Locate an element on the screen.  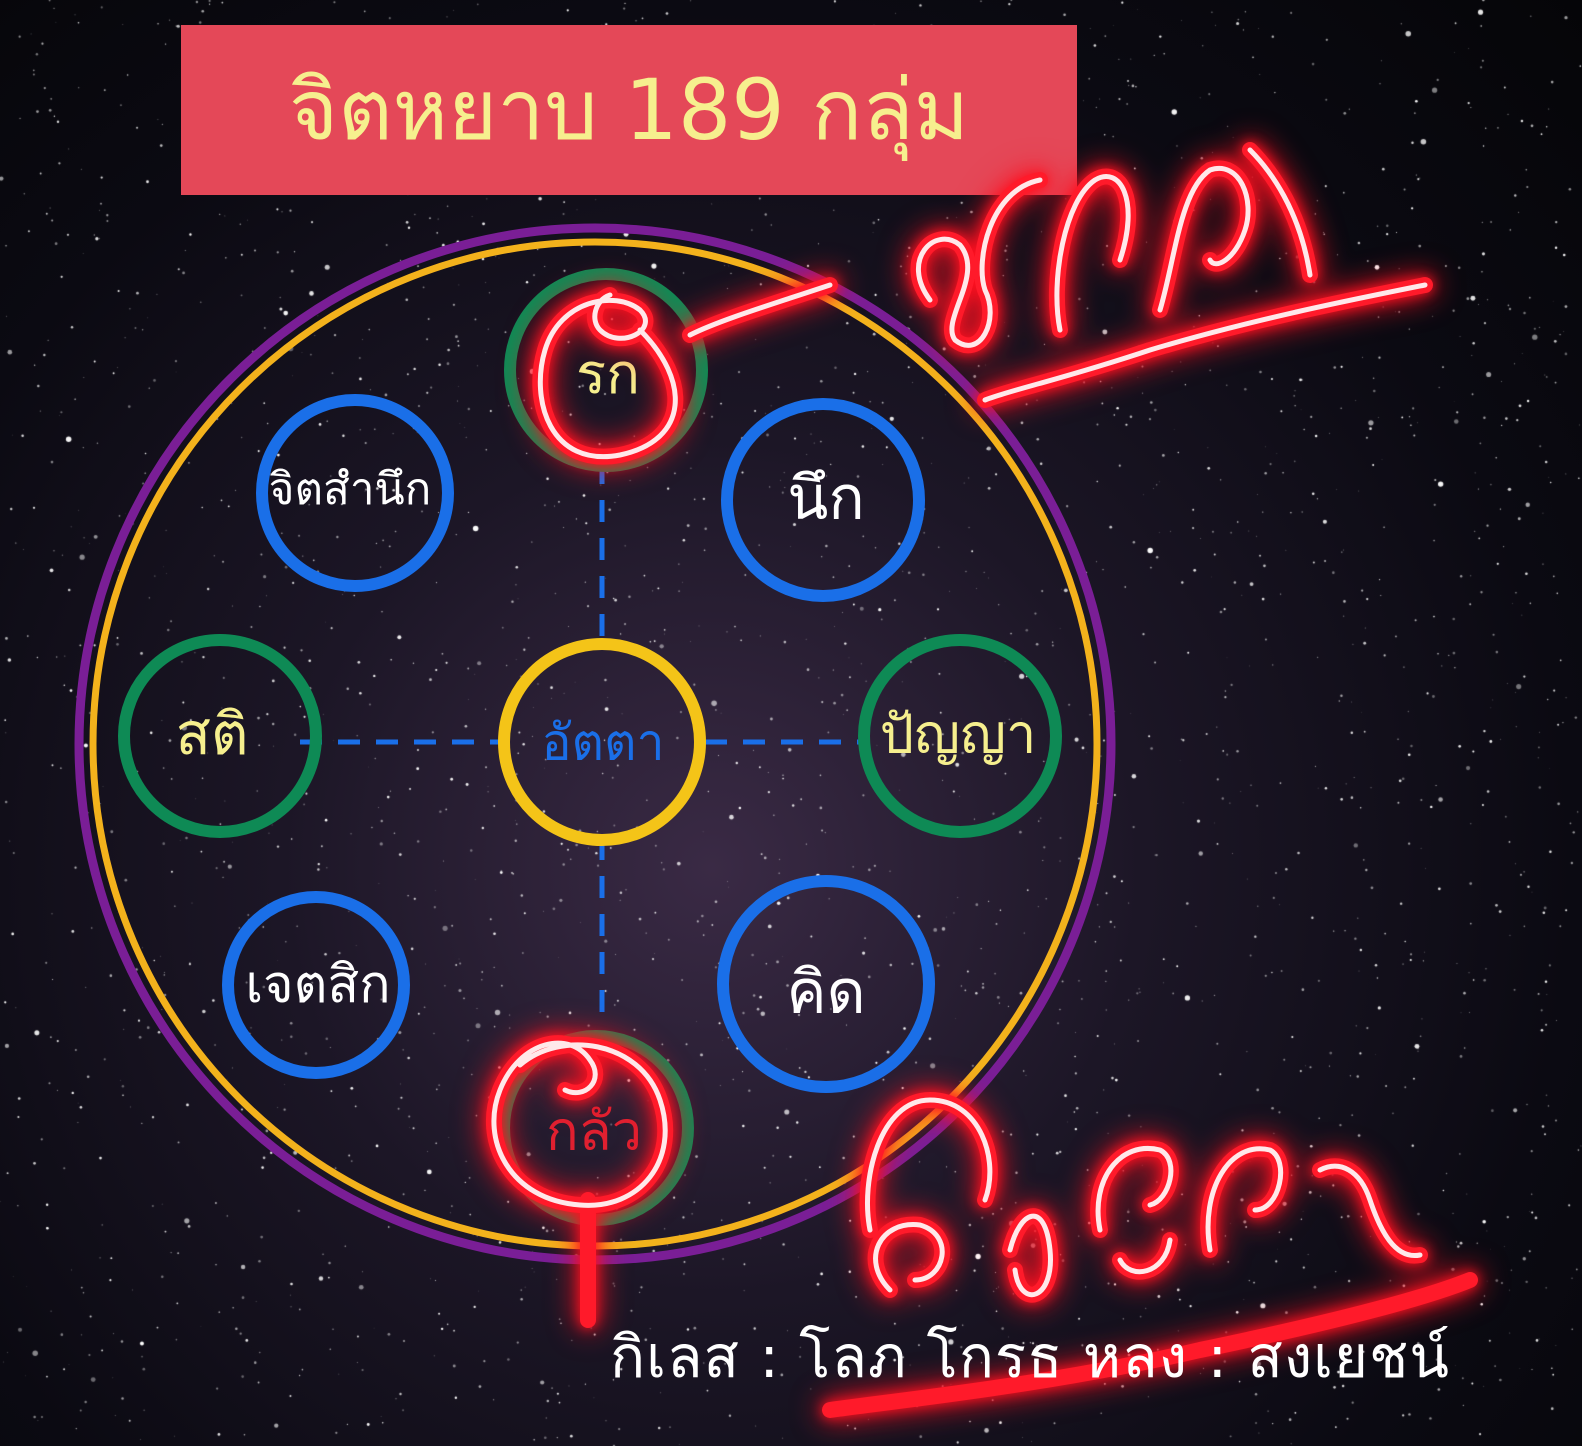
kilesa-caption: กิเลส : โลภ โกรธ หลง : สงเยชน์ is located at coordinates (1030, 1357).